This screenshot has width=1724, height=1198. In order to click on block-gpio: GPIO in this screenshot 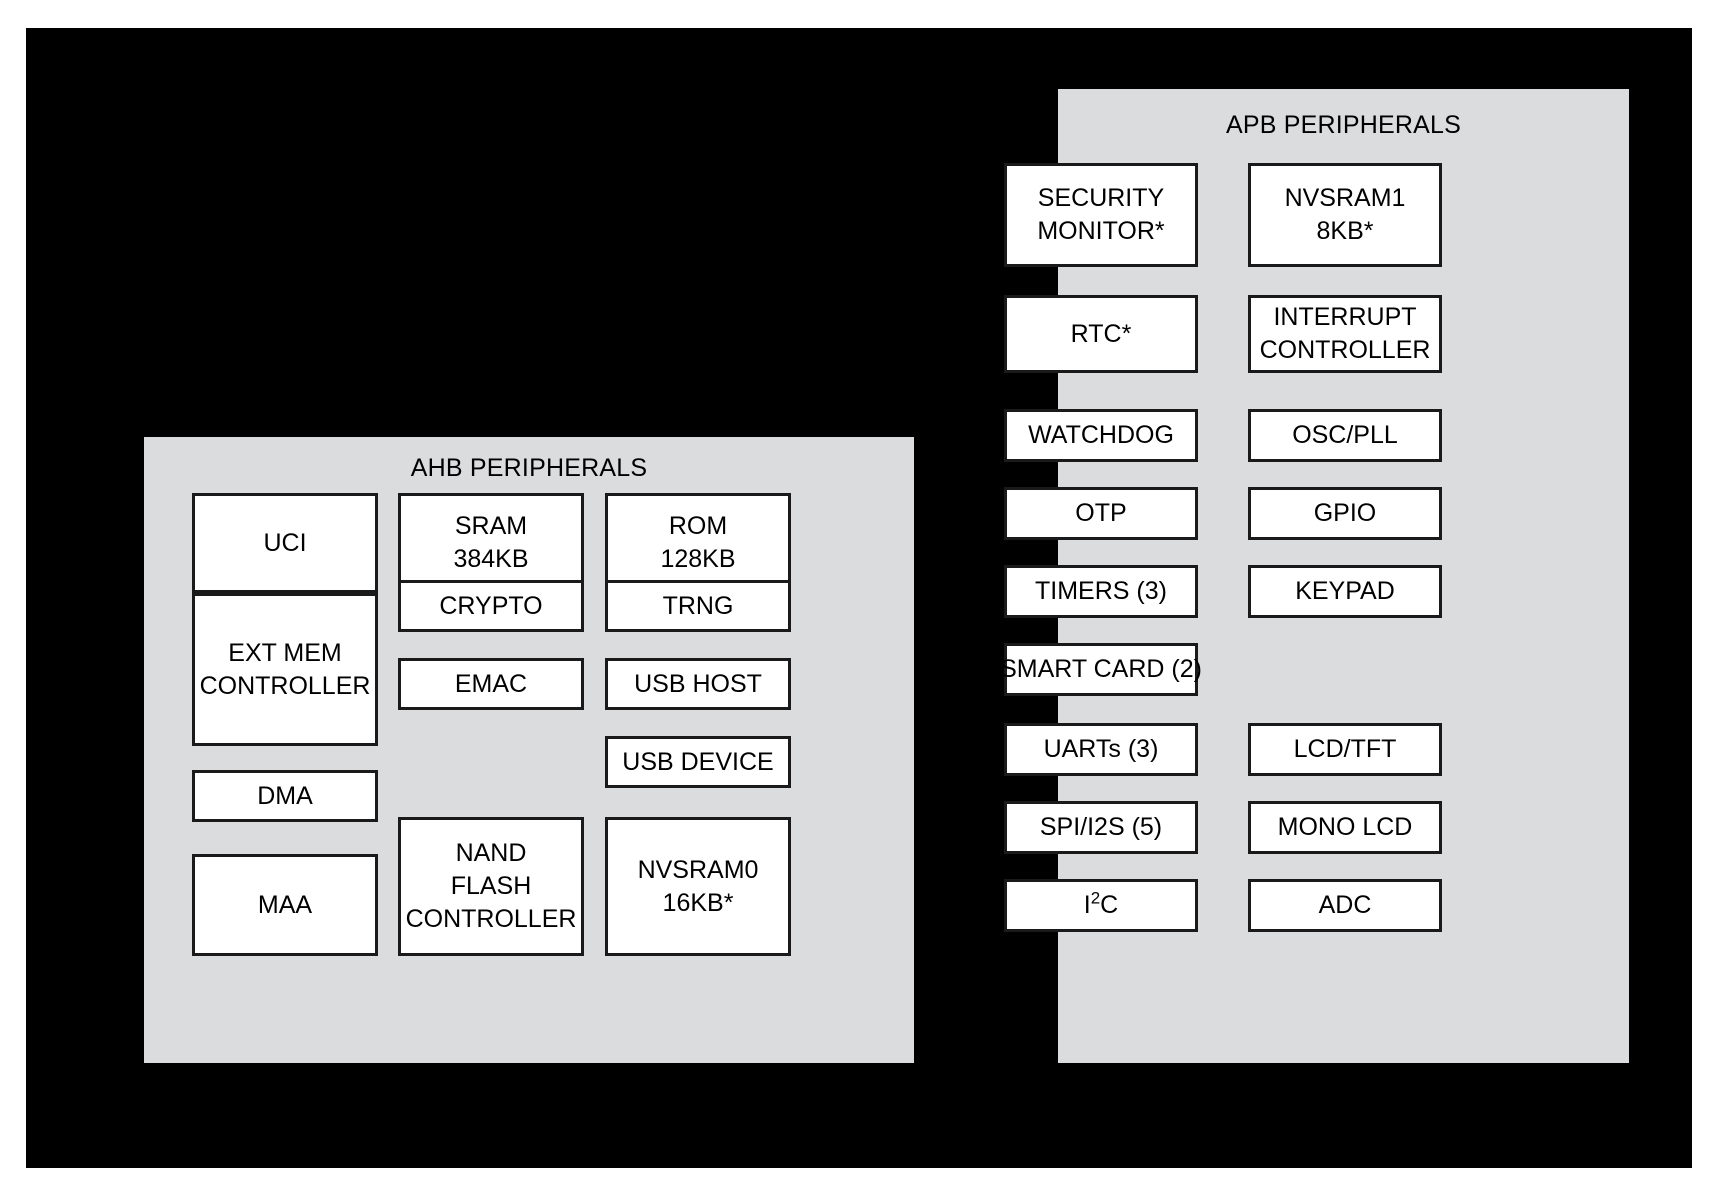, I will do `click(1345, 513)`.